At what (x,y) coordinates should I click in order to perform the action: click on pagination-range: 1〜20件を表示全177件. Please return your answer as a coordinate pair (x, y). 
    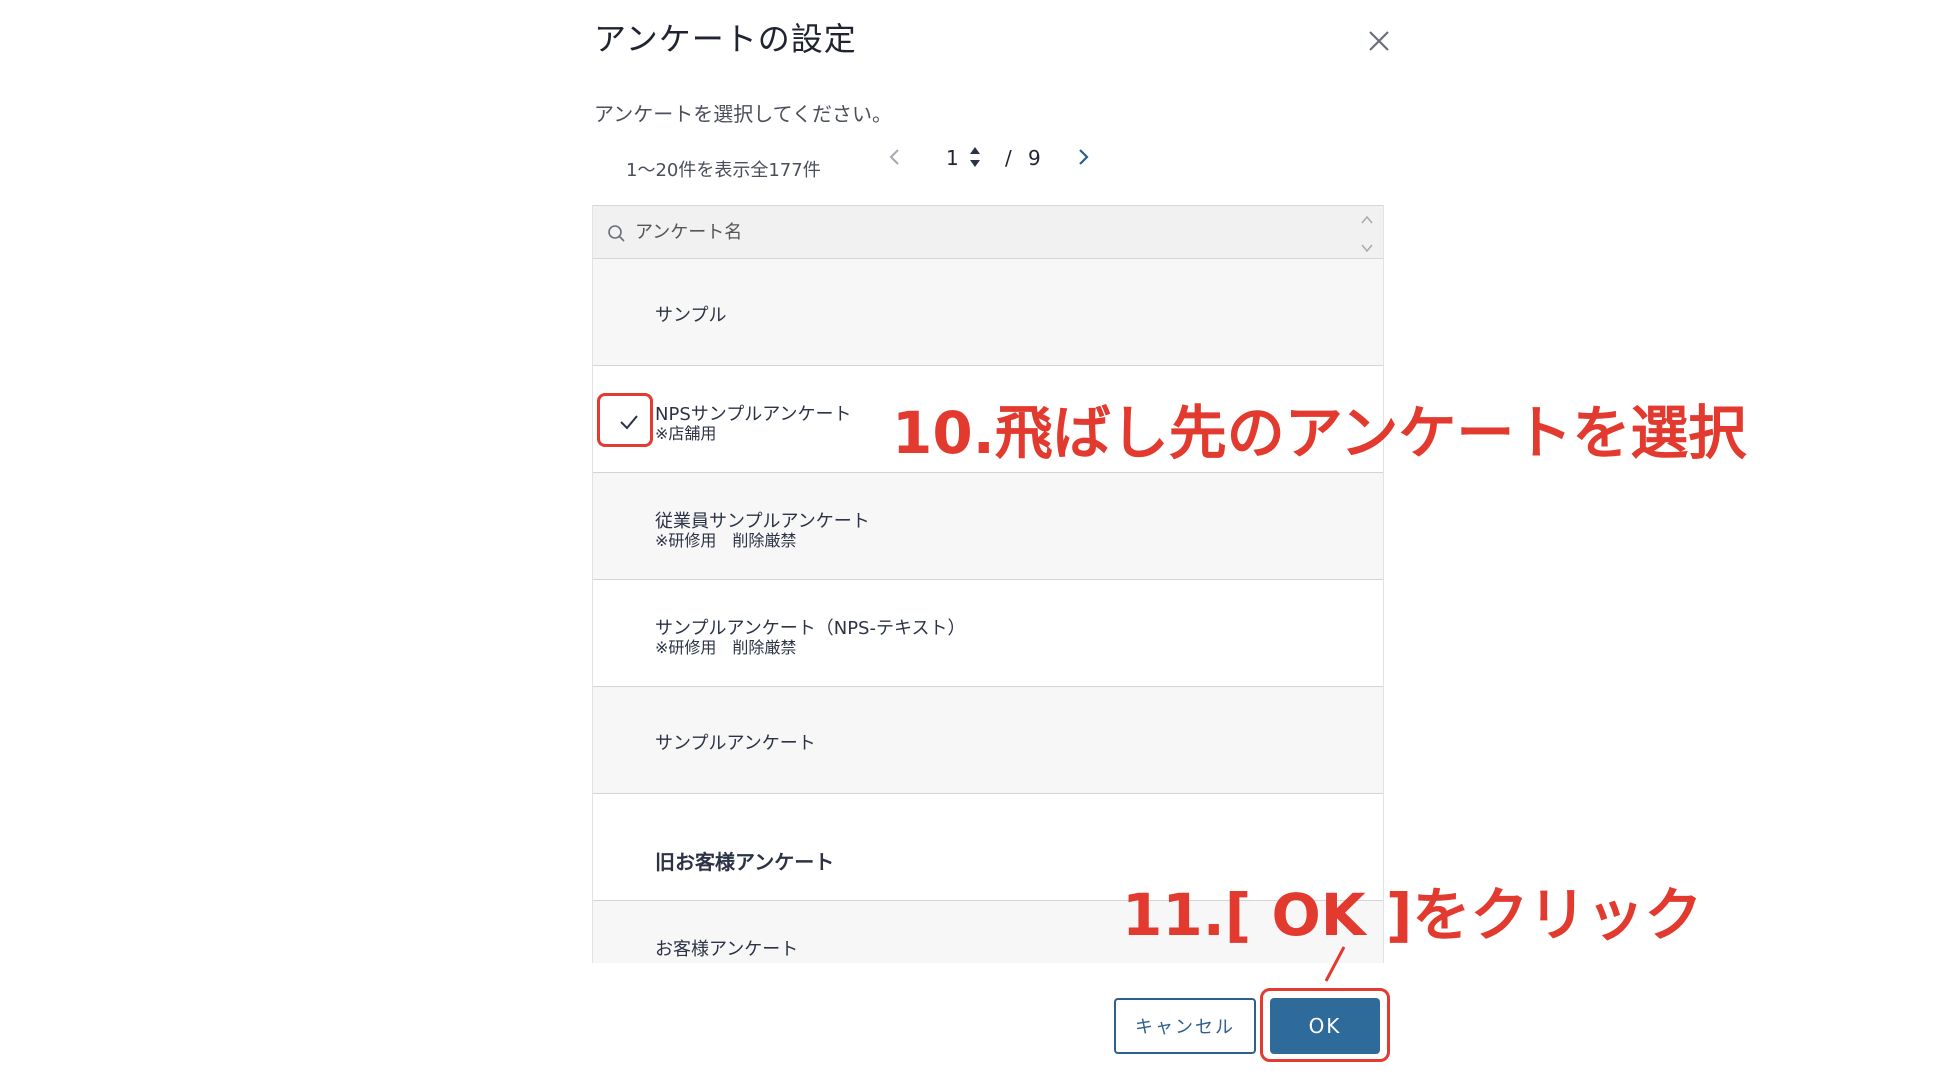
    Looking at the image, I should click on (723, 170).